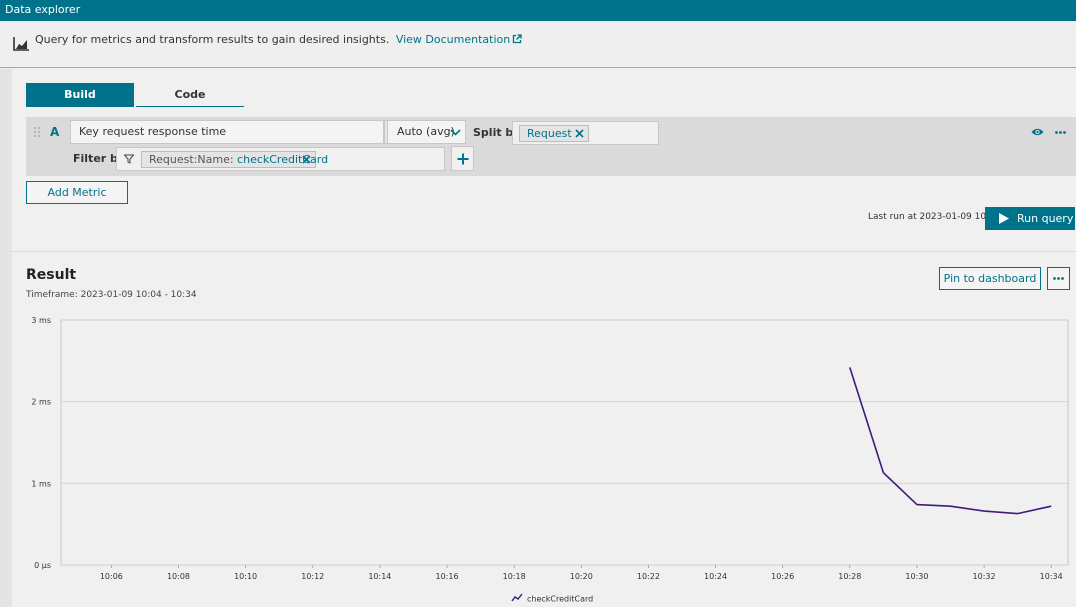 The width and height of the screenshot is (1076, 607). I want to click on x-tick-label: 10:14, so click(379, 576).